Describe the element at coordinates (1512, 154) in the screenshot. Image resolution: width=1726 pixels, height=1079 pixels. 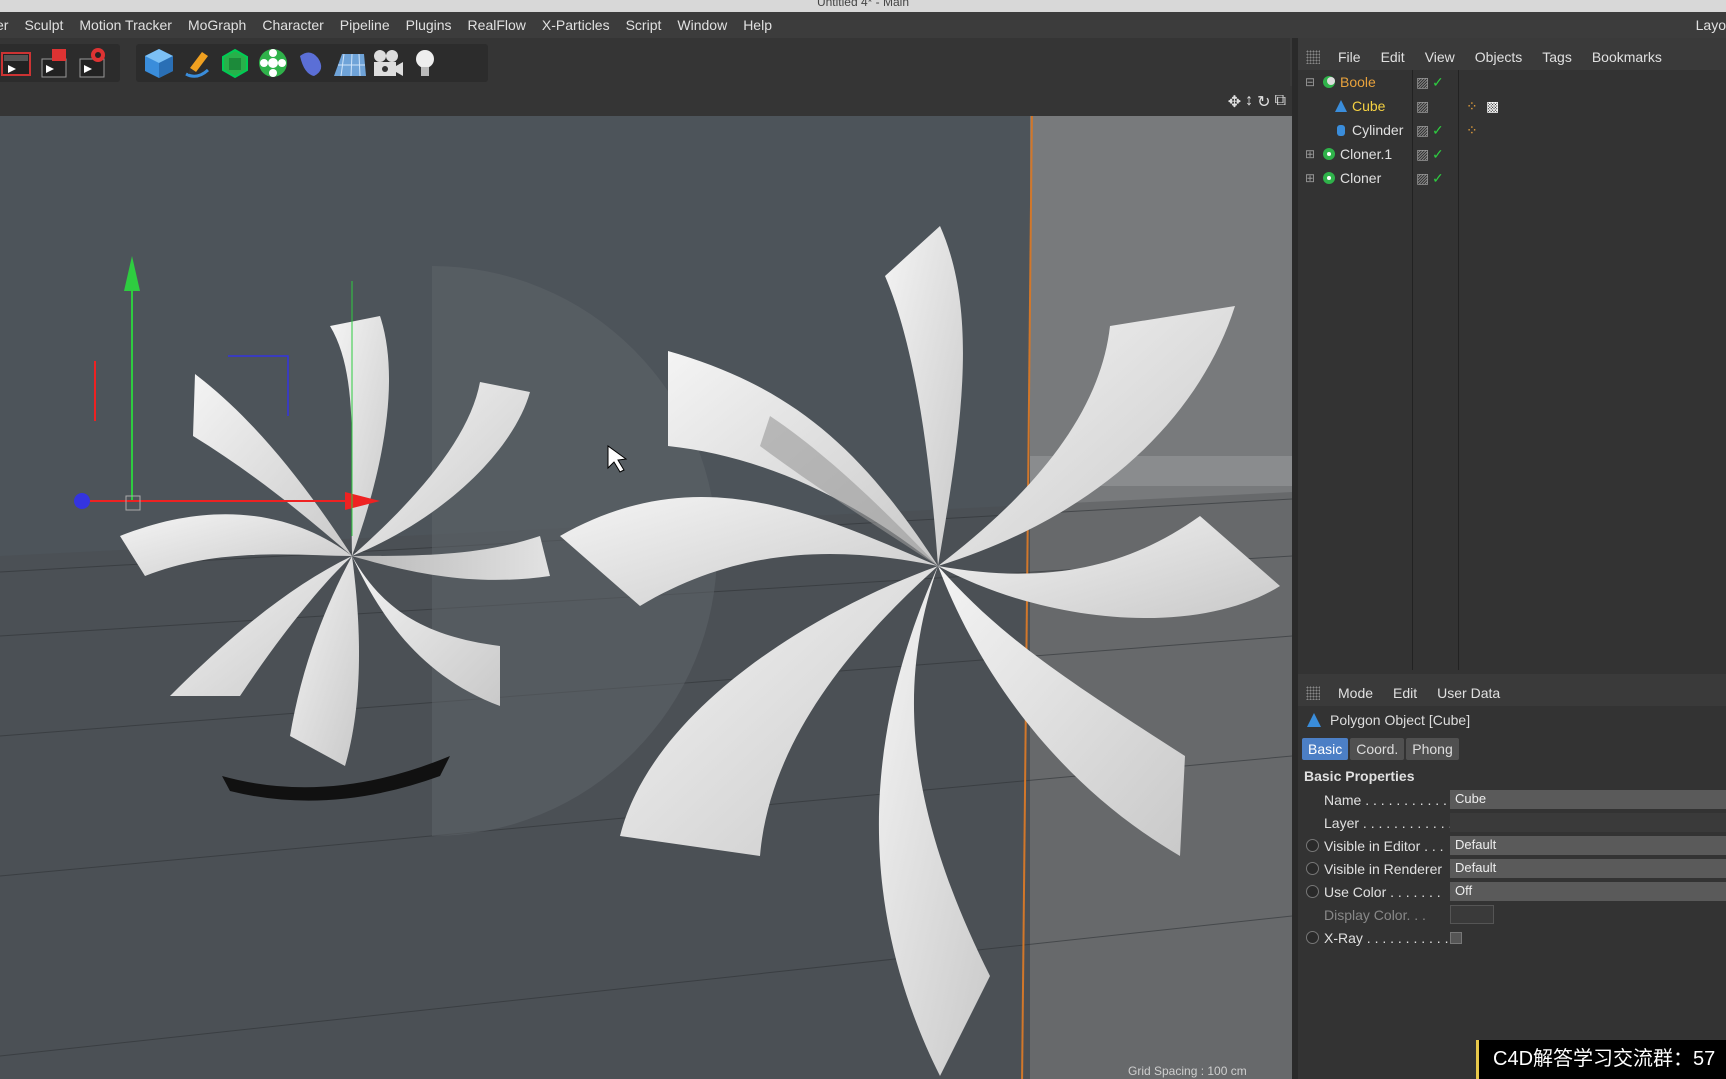
I see `object-row-cloner-1: ⊞ Cloner.1 ▨ ✓` at that location.